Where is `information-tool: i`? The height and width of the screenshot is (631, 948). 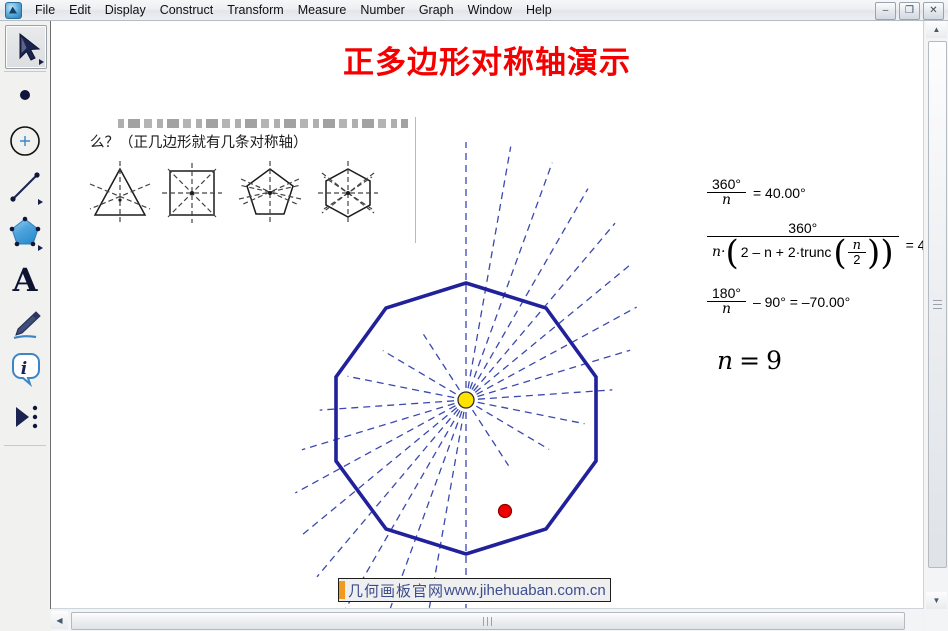 information-tool: i is located at coordinates (25, 371).